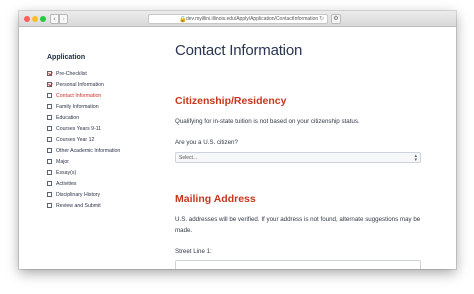 The height and width of the screenshot is (294, 474). I want to click on citizenship-heading: Citizenship/Residency, so click(231, 101).